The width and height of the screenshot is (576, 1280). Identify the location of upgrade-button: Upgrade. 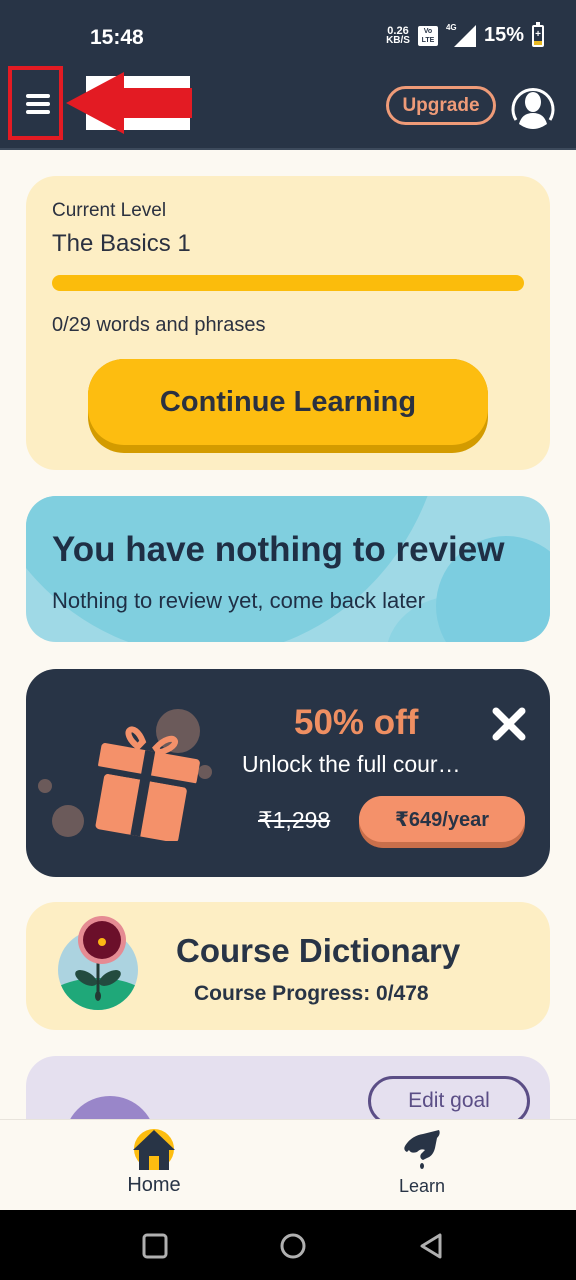
(441, 105).